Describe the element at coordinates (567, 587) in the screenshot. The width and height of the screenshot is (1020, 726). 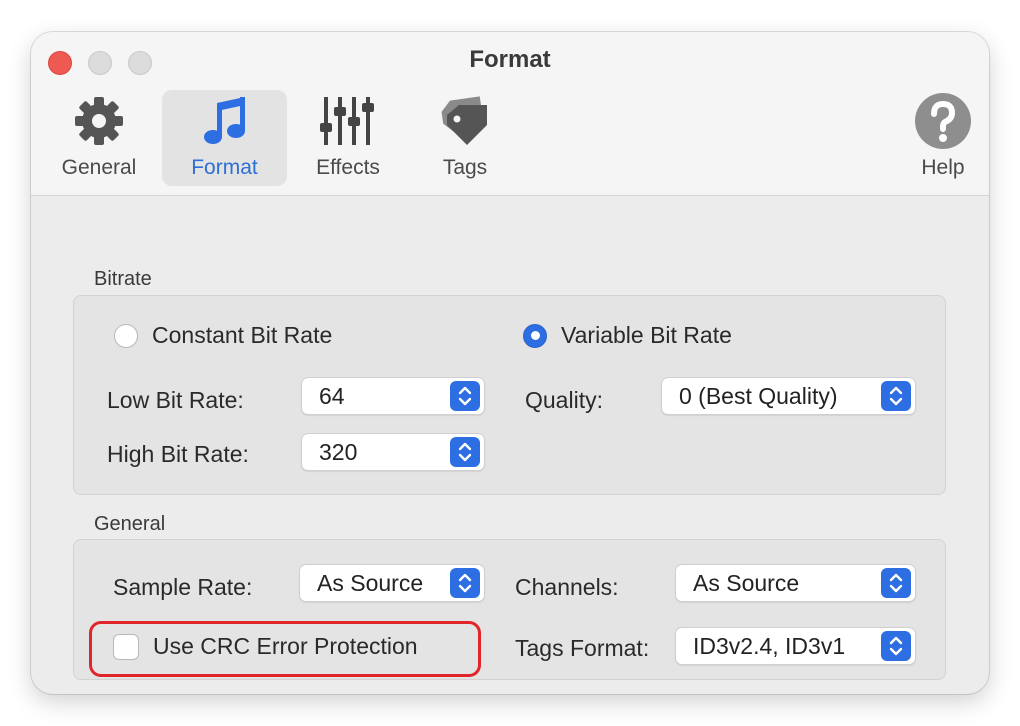
I see `channels-label: Channels:` at that location.